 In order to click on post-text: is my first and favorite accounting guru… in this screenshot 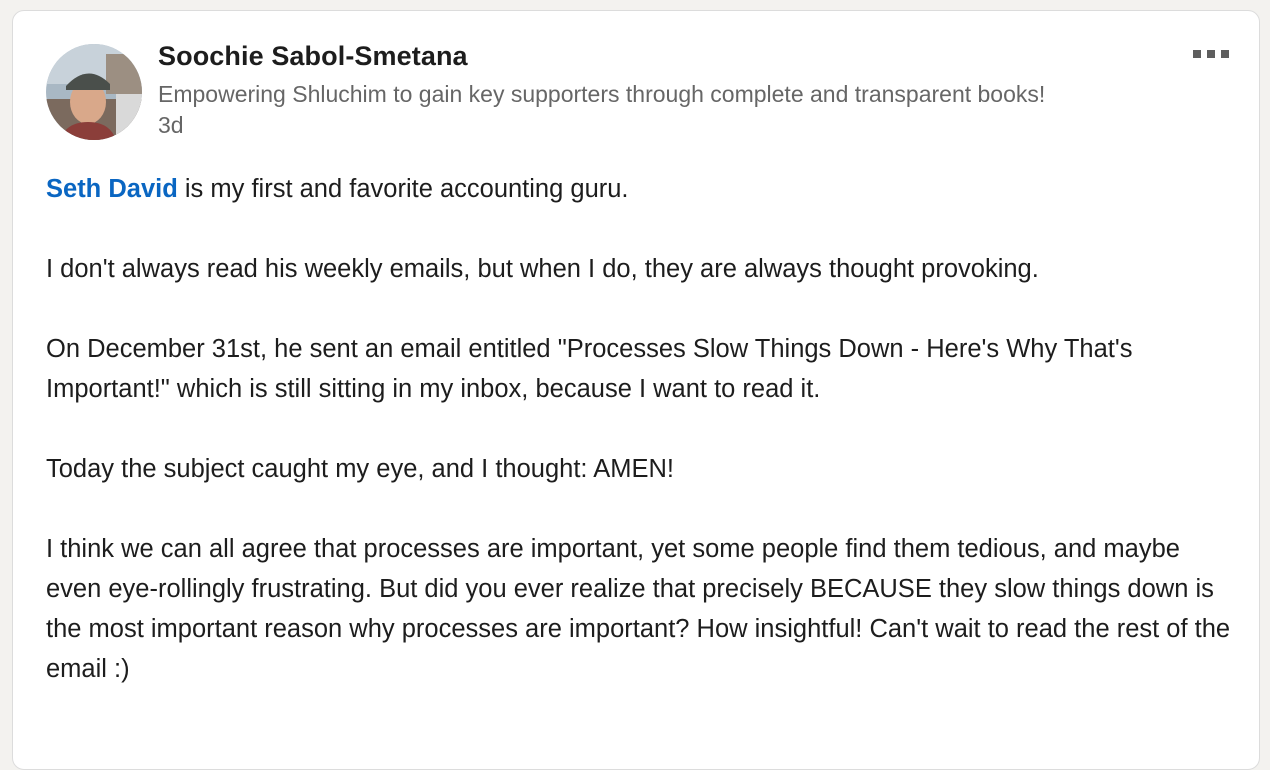, I will do `click(403, 189)`.